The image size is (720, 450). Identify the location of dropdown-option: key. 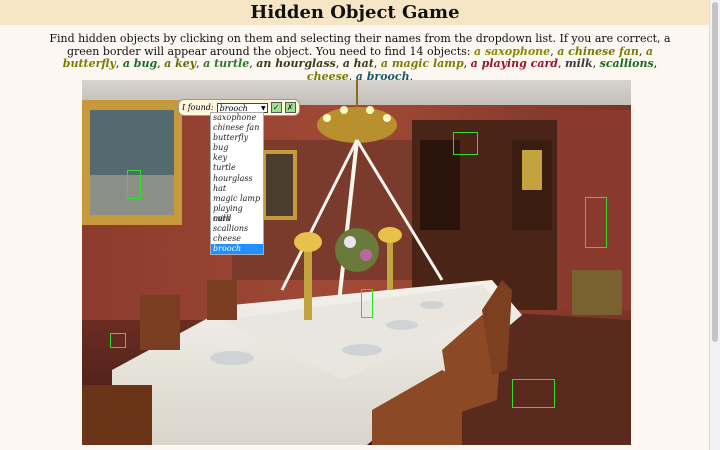
(237, 158).